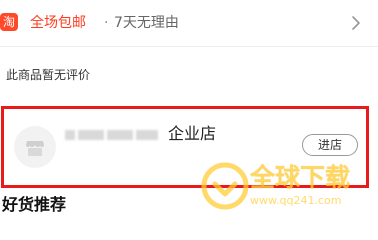 The height and width of the screenshot is (240, 378). What do you see at coordinates (296, 200) in the screenshot?
I see `watermark-url: www.qq241.com` at bounding box center [296, 200].